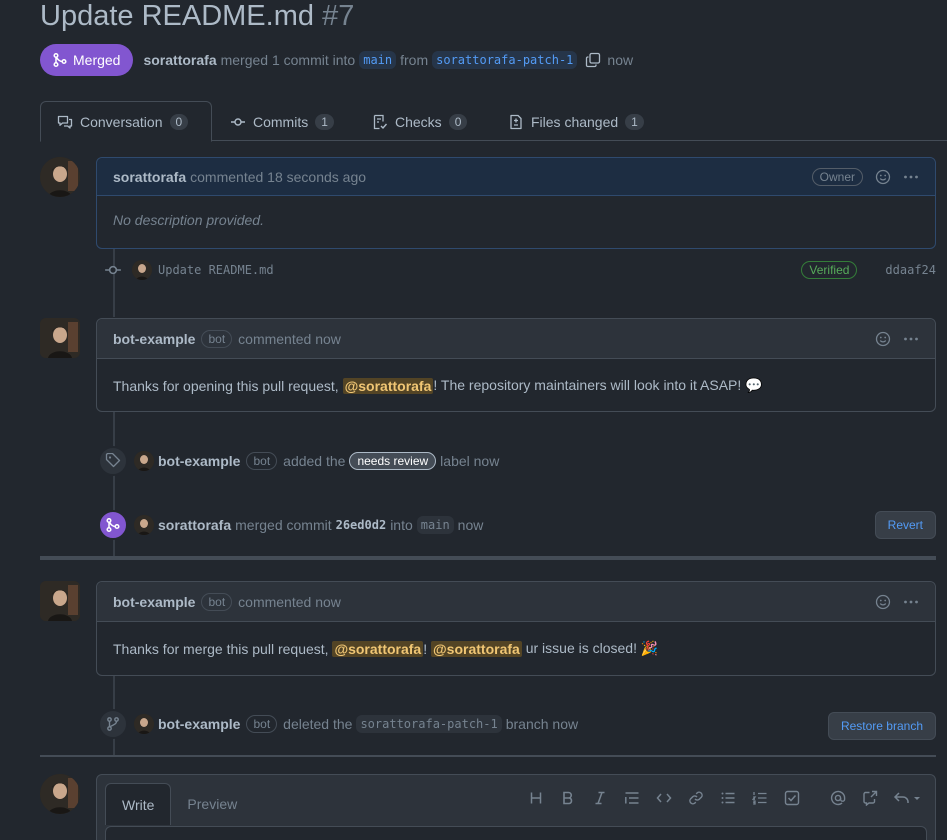 This screenshot has width=947, height=840. What do you see at coordinates (516, 833) in the screenshot?
I see `comment-textarea` at bounding box center [516, 833].